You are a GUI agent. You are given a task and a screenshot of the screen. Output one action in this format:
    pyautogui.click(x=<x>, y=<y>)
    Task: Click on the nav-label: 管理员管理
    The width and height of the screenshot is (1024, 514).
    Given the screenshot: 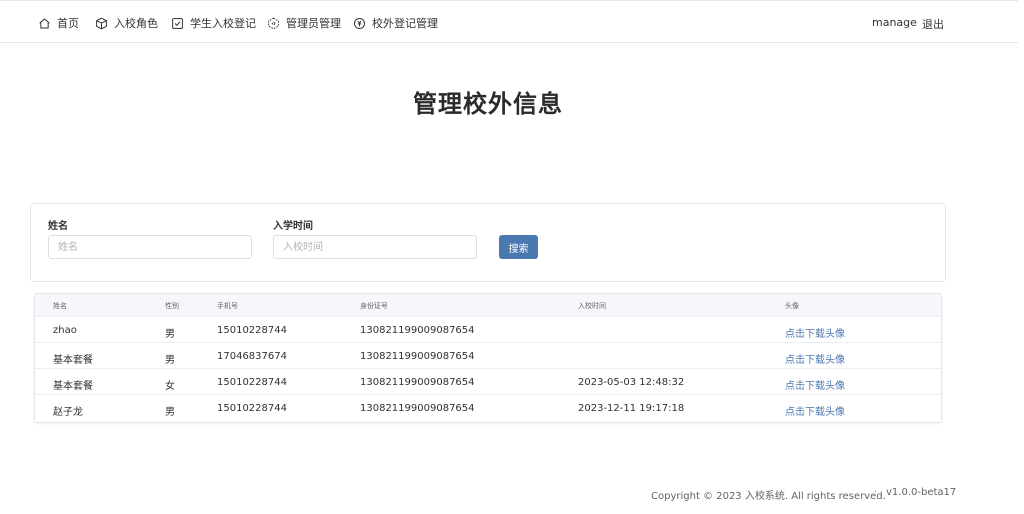 What is the action you would take?
    pyautogui.click(x=313, y=23)
    